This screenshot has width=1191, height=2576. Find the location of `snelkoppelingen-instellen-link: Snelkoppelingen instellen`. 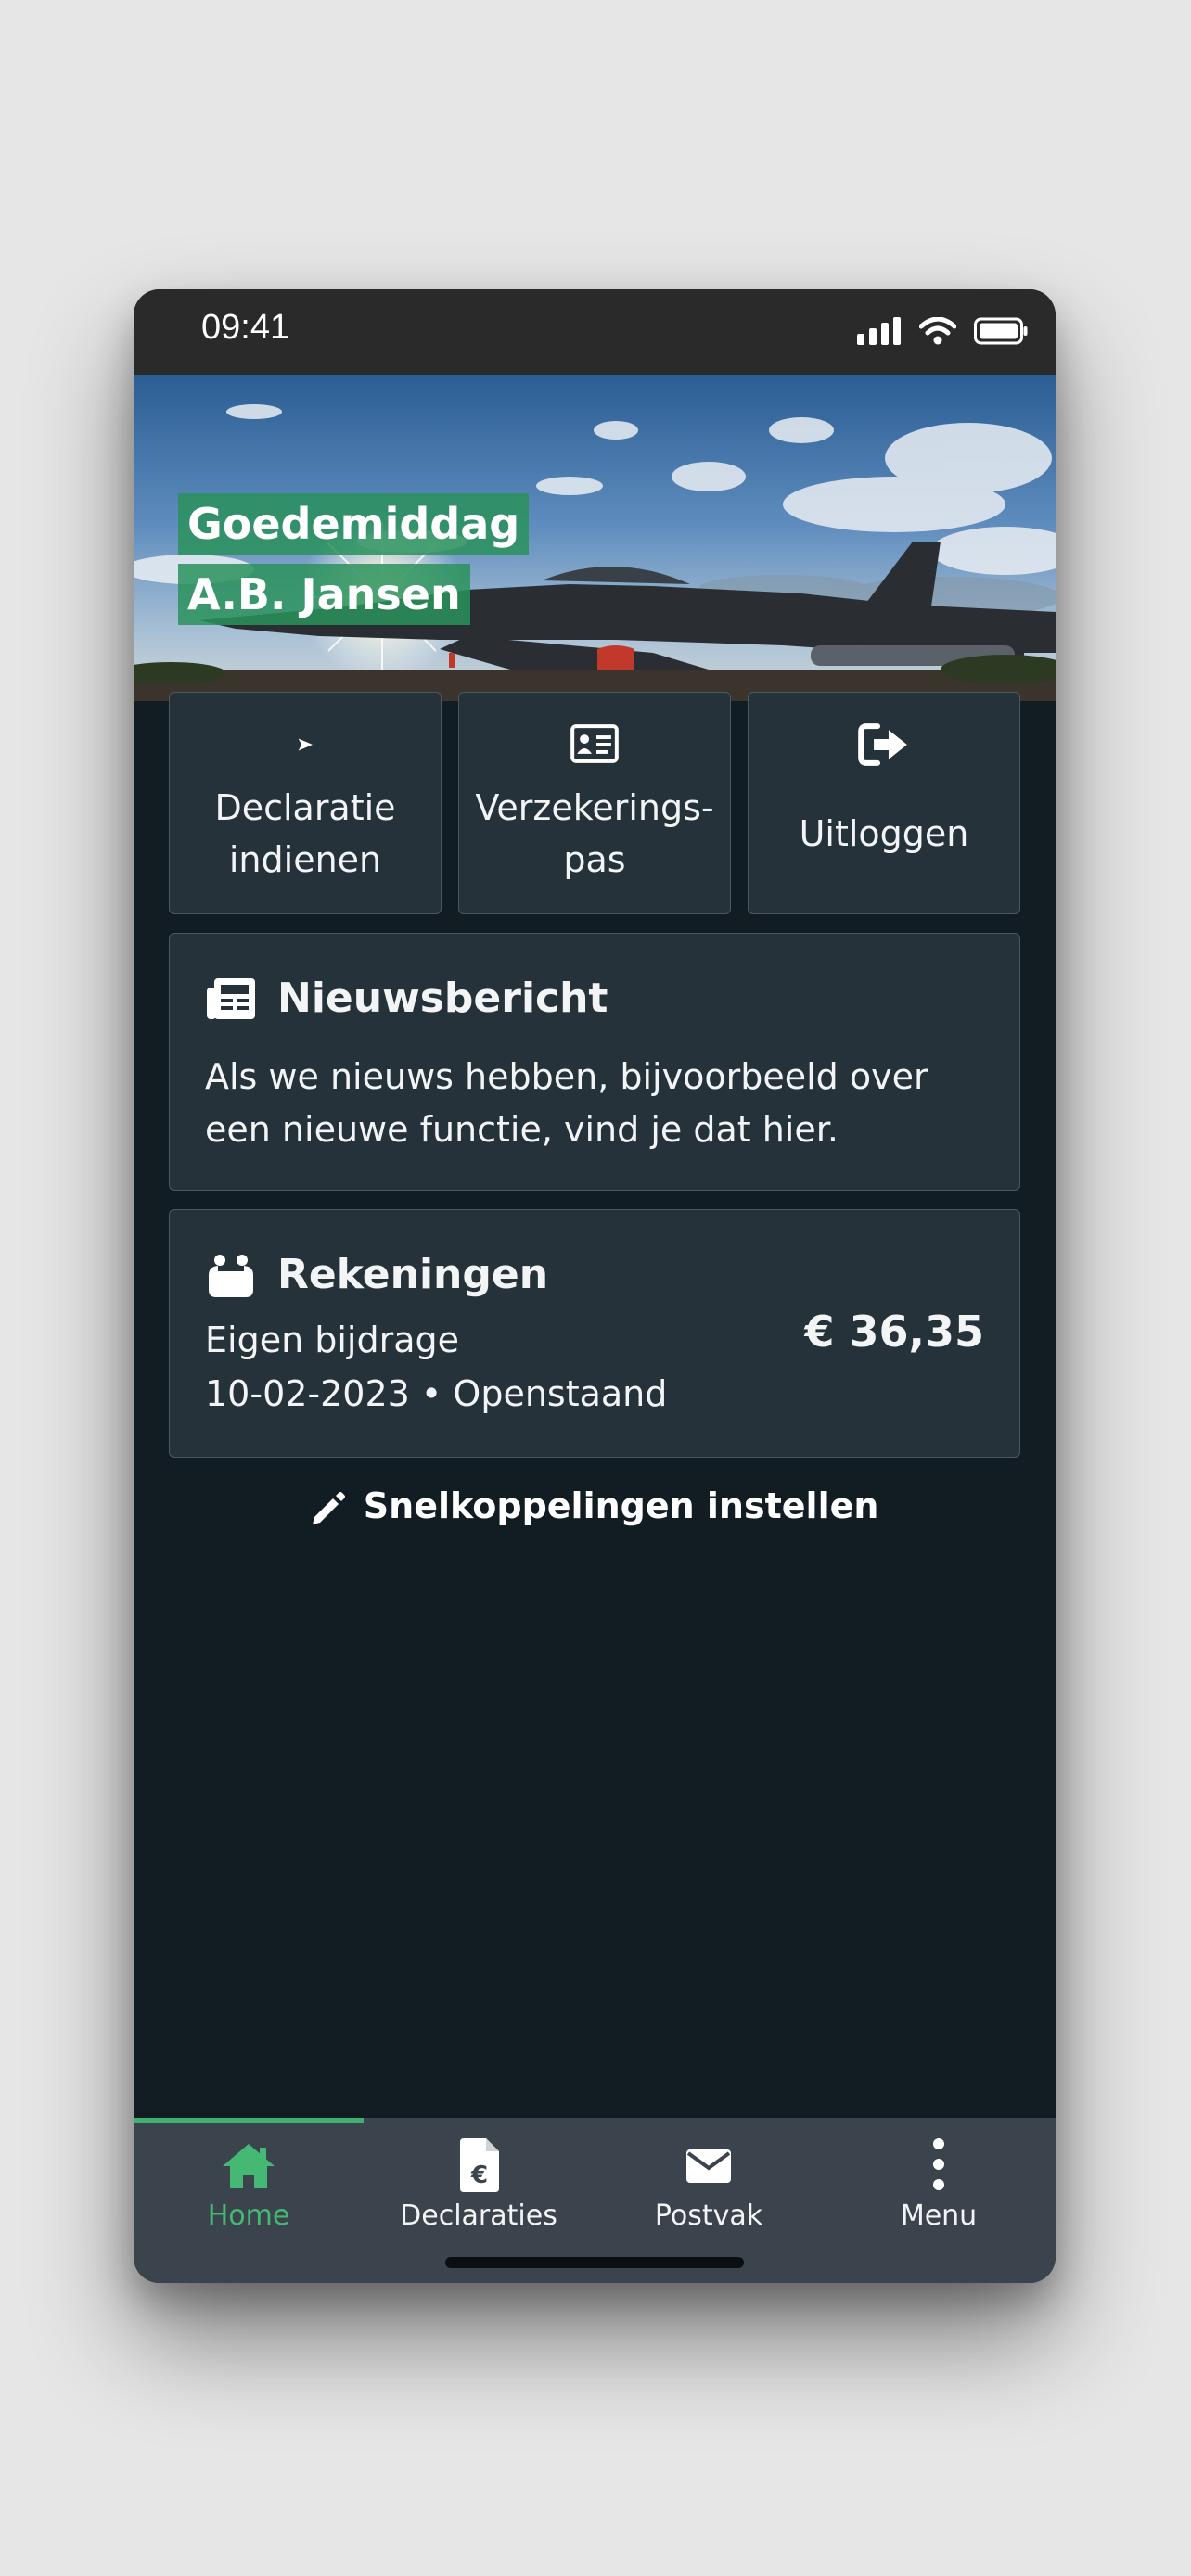

snelkoppelingen-instellen-link: Snelkoppelingen instellen is located at coordinates (595, 1506).